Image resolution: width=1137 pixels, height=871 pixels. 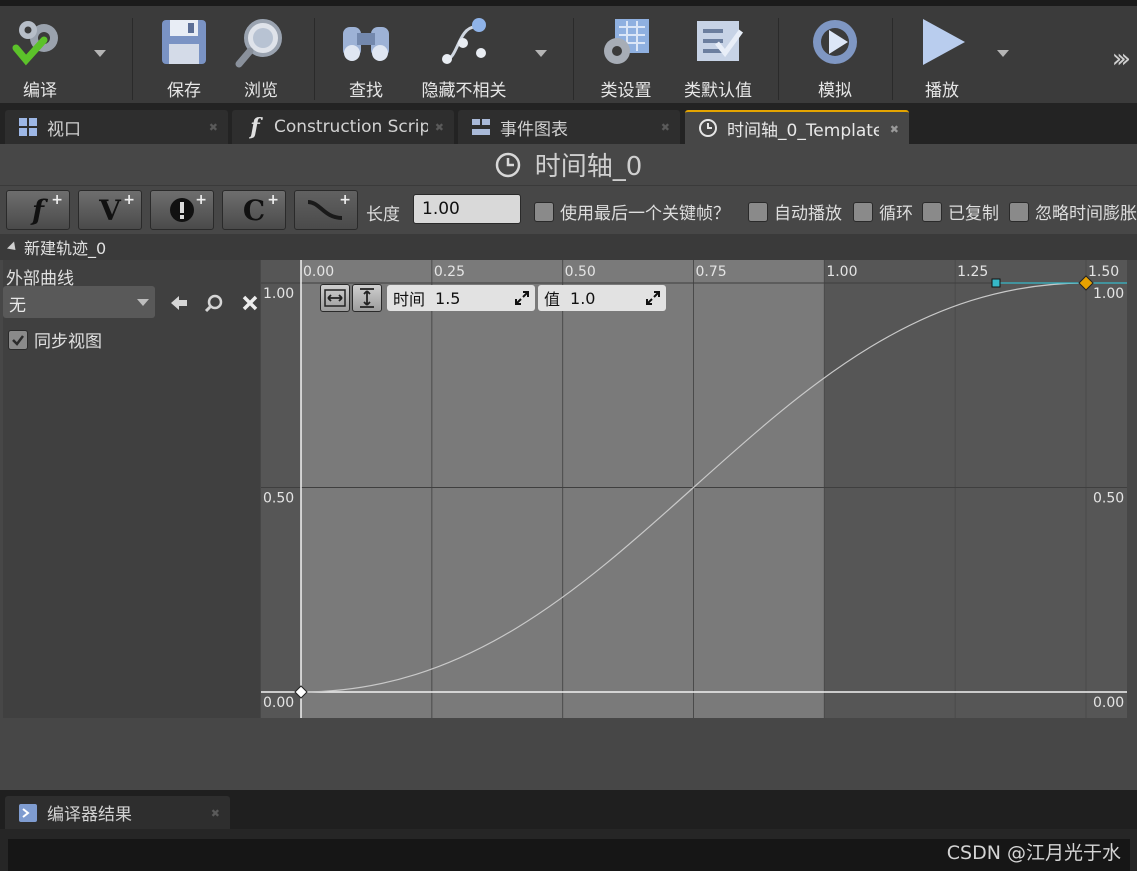 What do you see at coordinates (835, 42) in the screenshot?
I see `simulate-icon` at bounding box center [835, 42].